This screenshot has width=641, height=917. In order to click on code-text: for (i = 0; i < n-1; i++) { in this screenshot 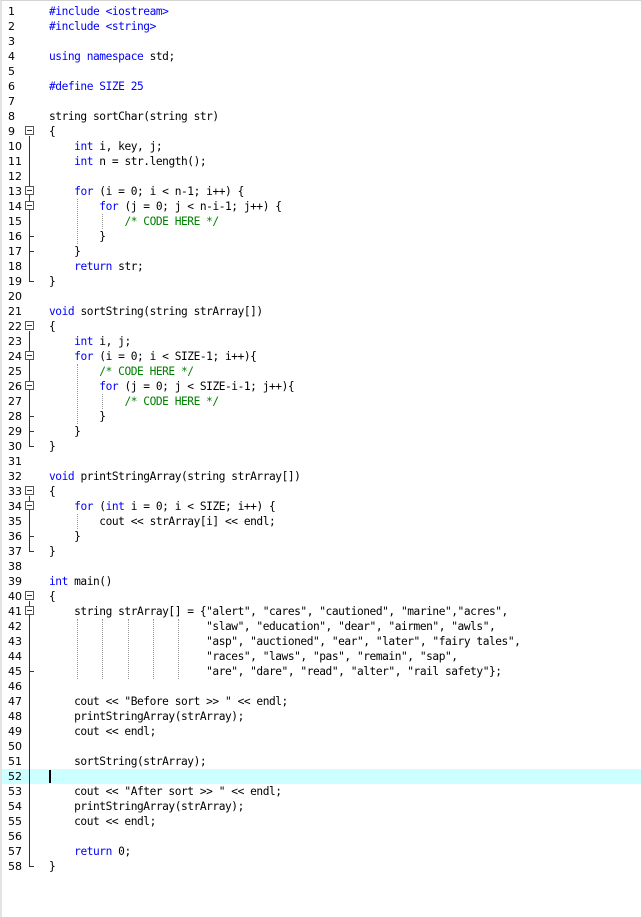, I will do `click(146, 191)`.